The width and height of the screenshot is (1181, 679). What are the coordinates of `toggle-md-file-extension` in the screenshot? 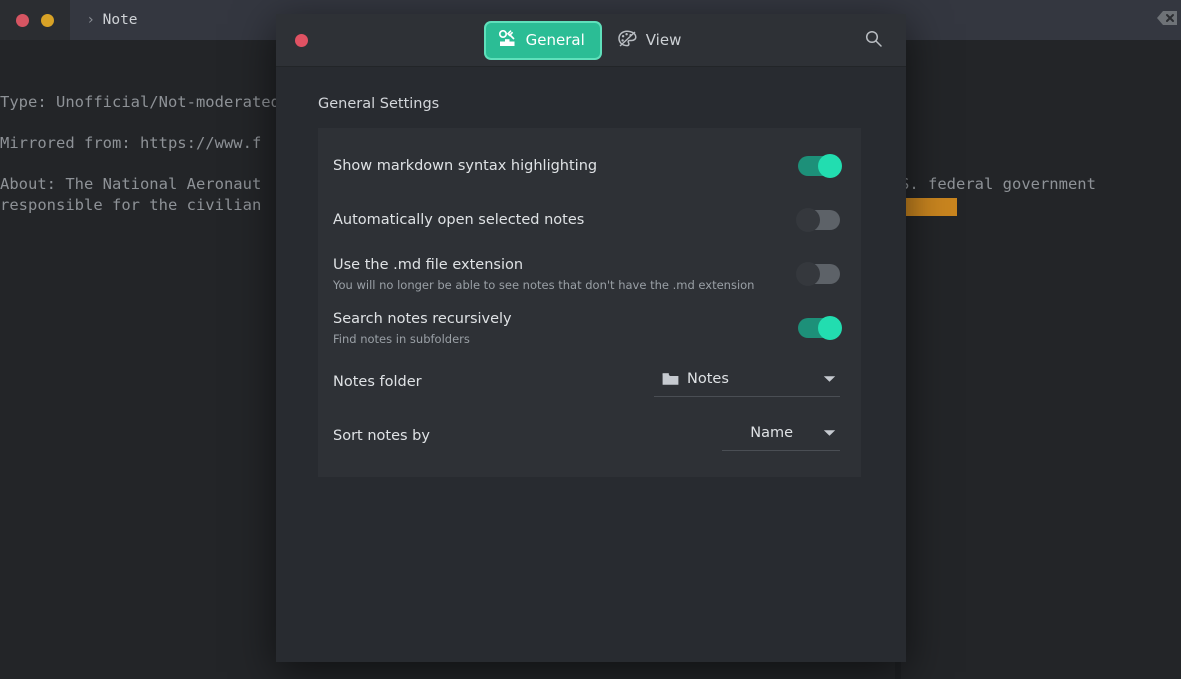 It's located at (818, 274).